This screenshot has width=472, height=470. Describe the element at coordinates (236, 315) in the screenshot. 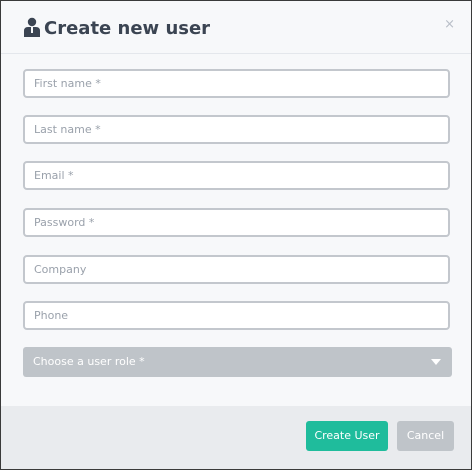

I see `phone-input` at that location.